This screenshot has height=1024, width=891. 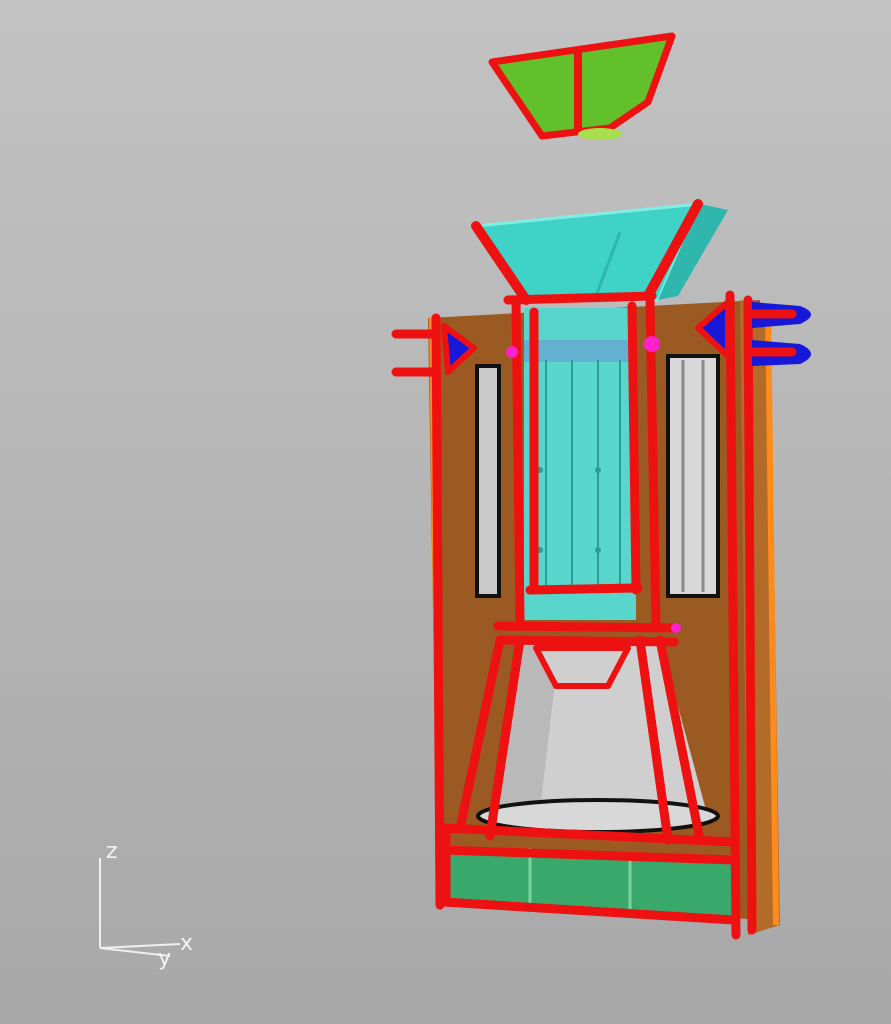 I want to click on axis-widget: z y x, so click(x=146, y=905).